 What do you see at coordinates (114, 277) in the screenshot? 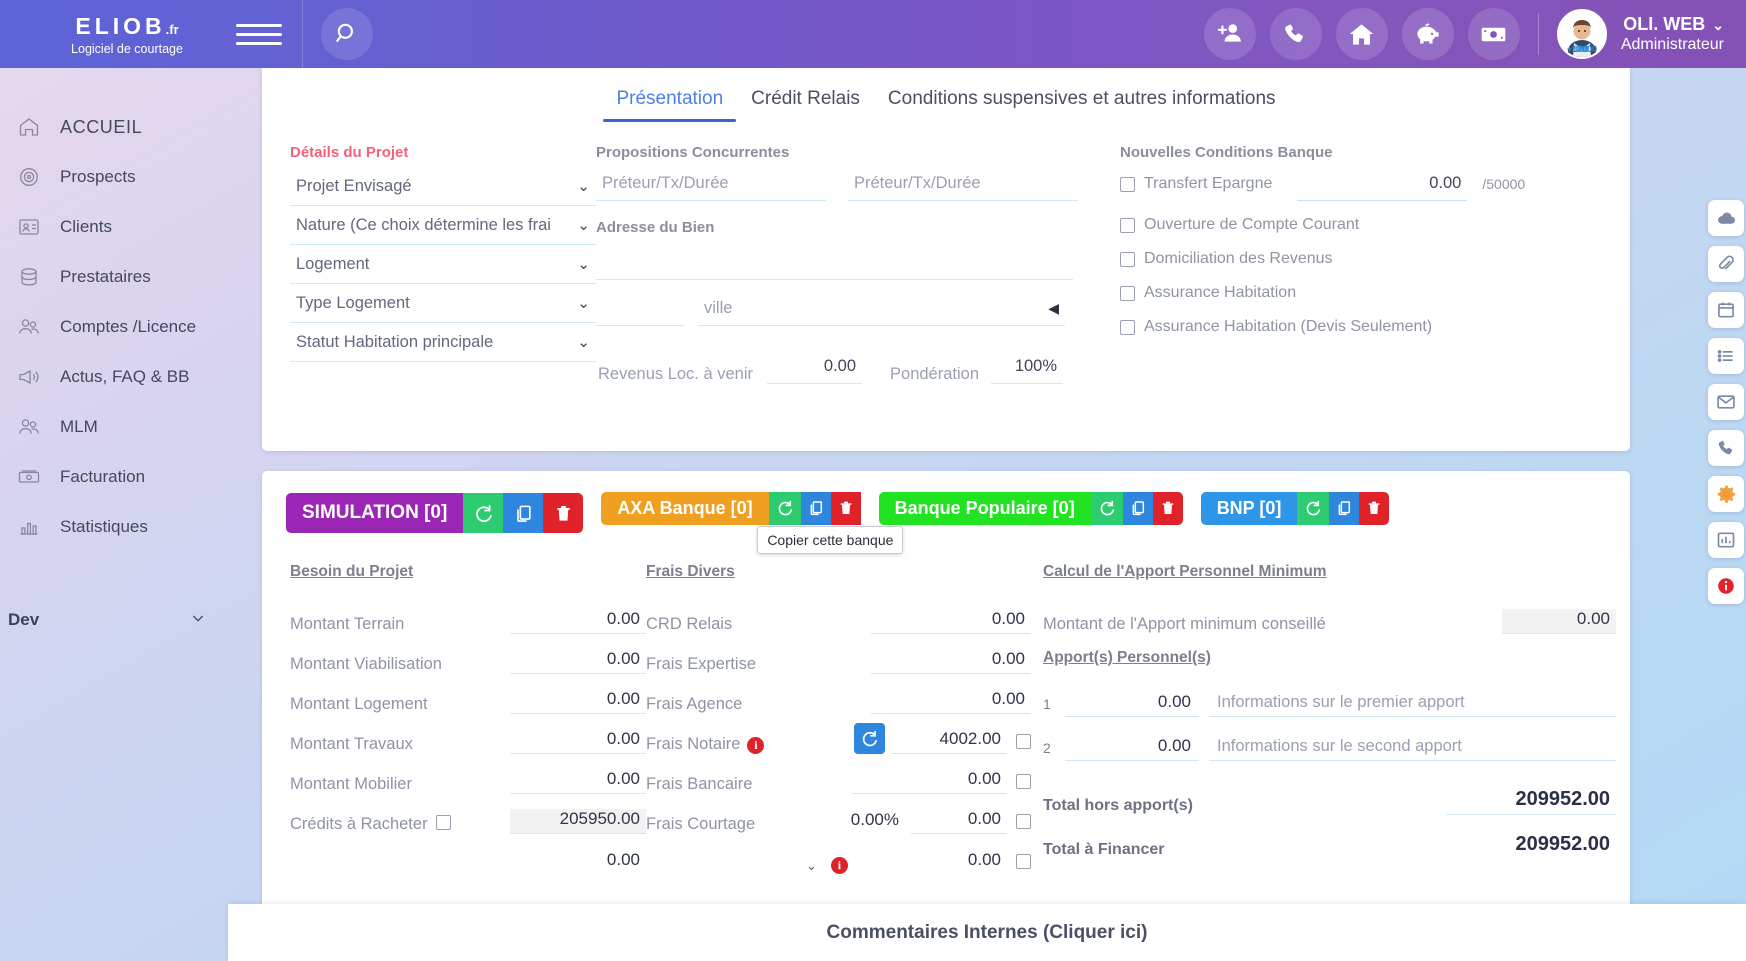
I see `sidebar-item-prestataires: Prestataires` at bounding box center [114, 277].